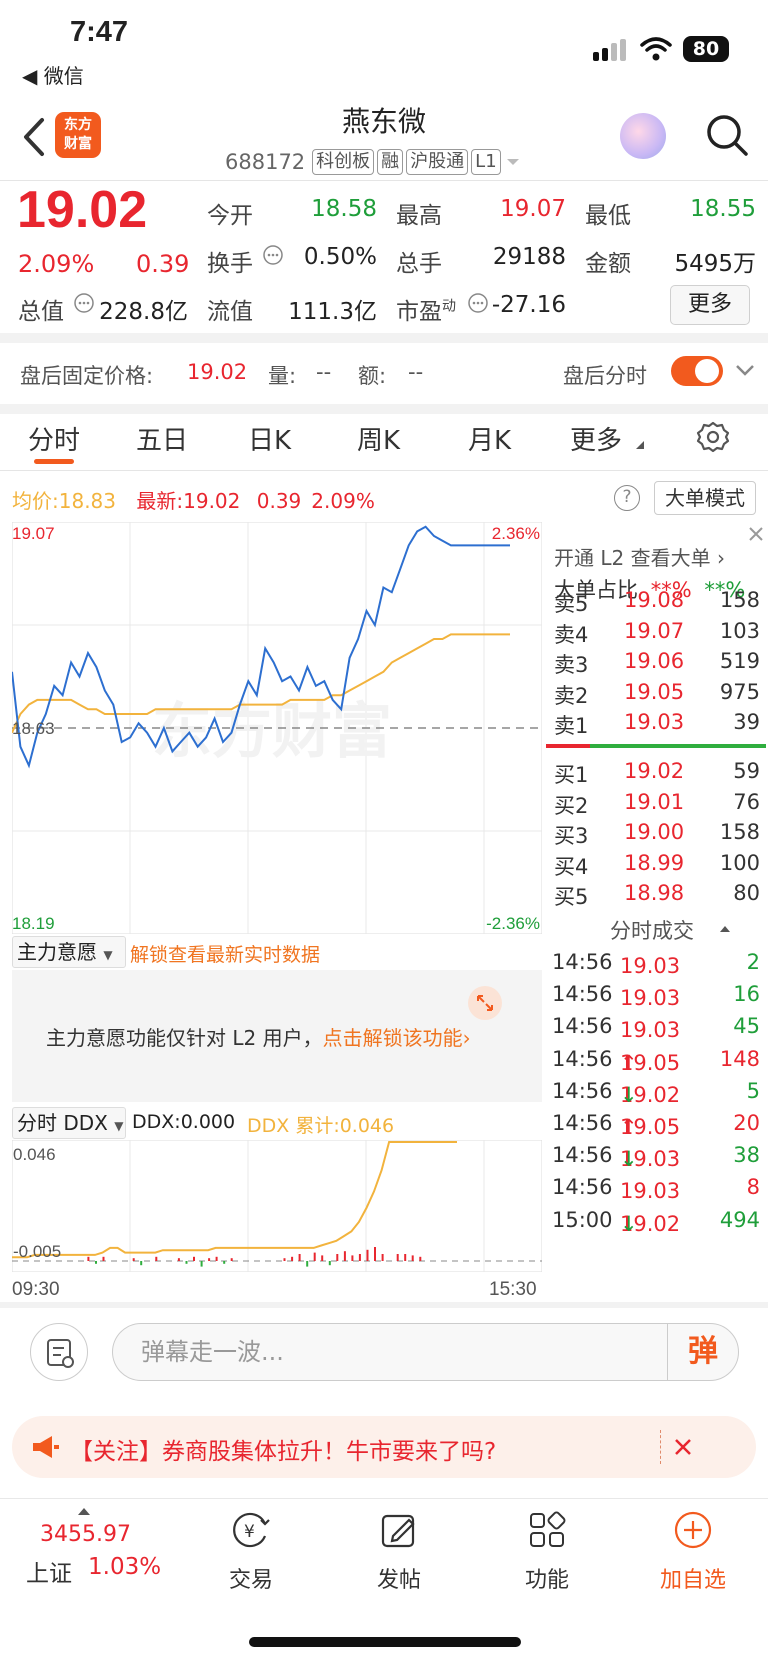  What do you see at coordinates (265, 162) in the screenshot?
I see `stock-code: 688172` at bounding box center [265, 162].